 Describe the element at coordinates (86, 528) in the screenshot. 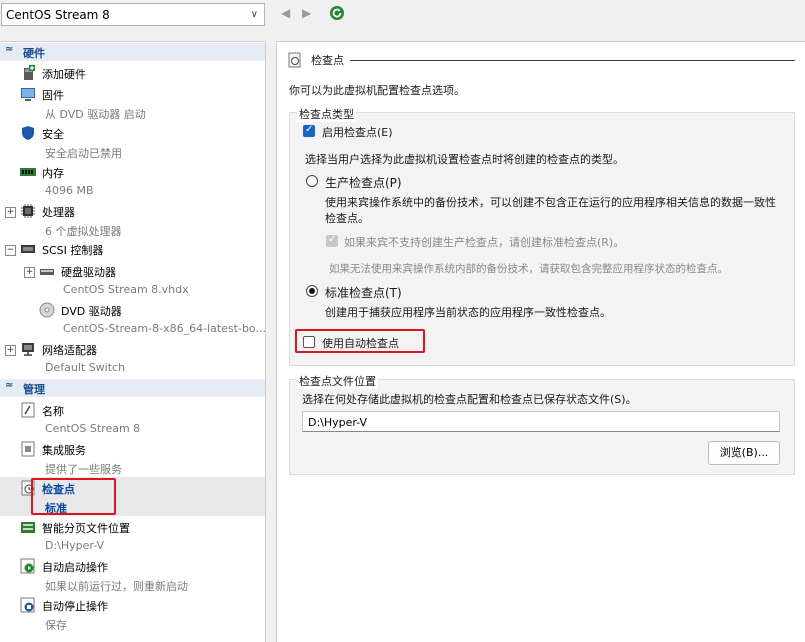

I see `tree-item-label: 智能分页文件位置` at that location.